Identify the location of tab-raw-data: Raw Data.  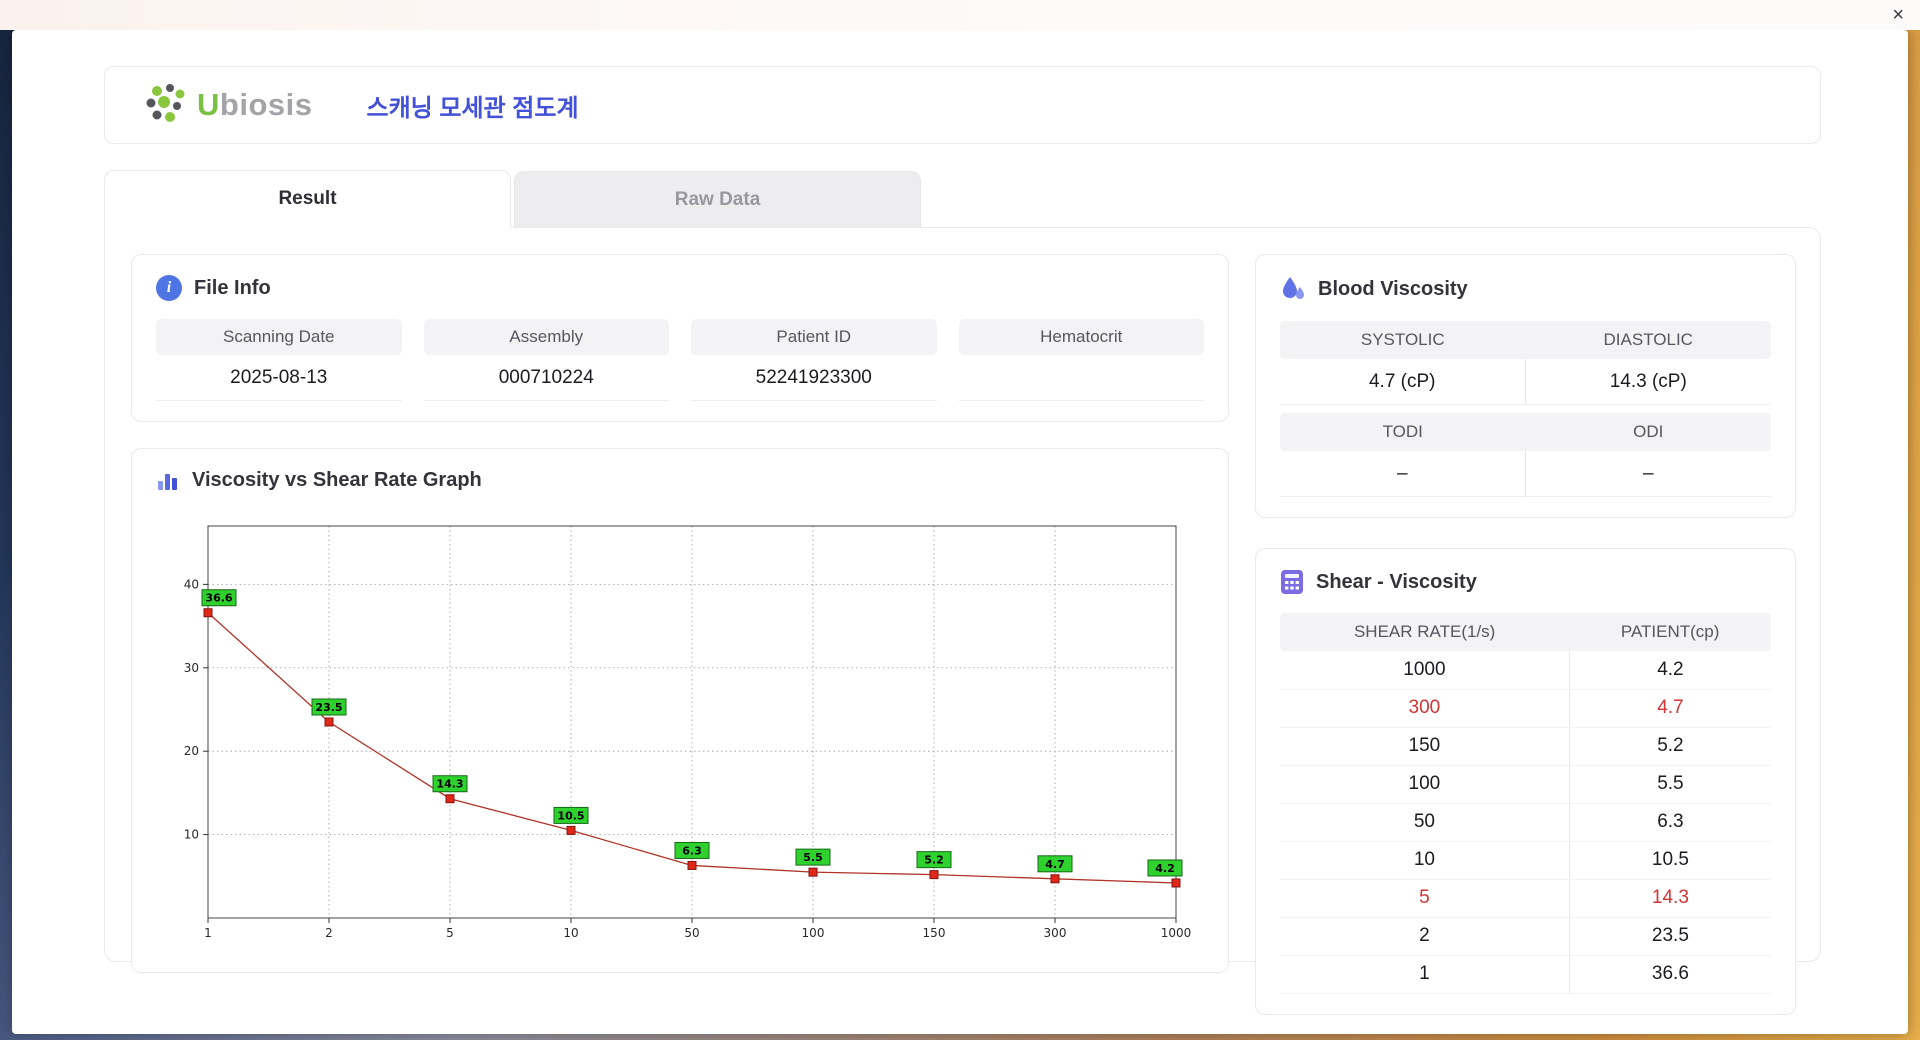
(717, 199).